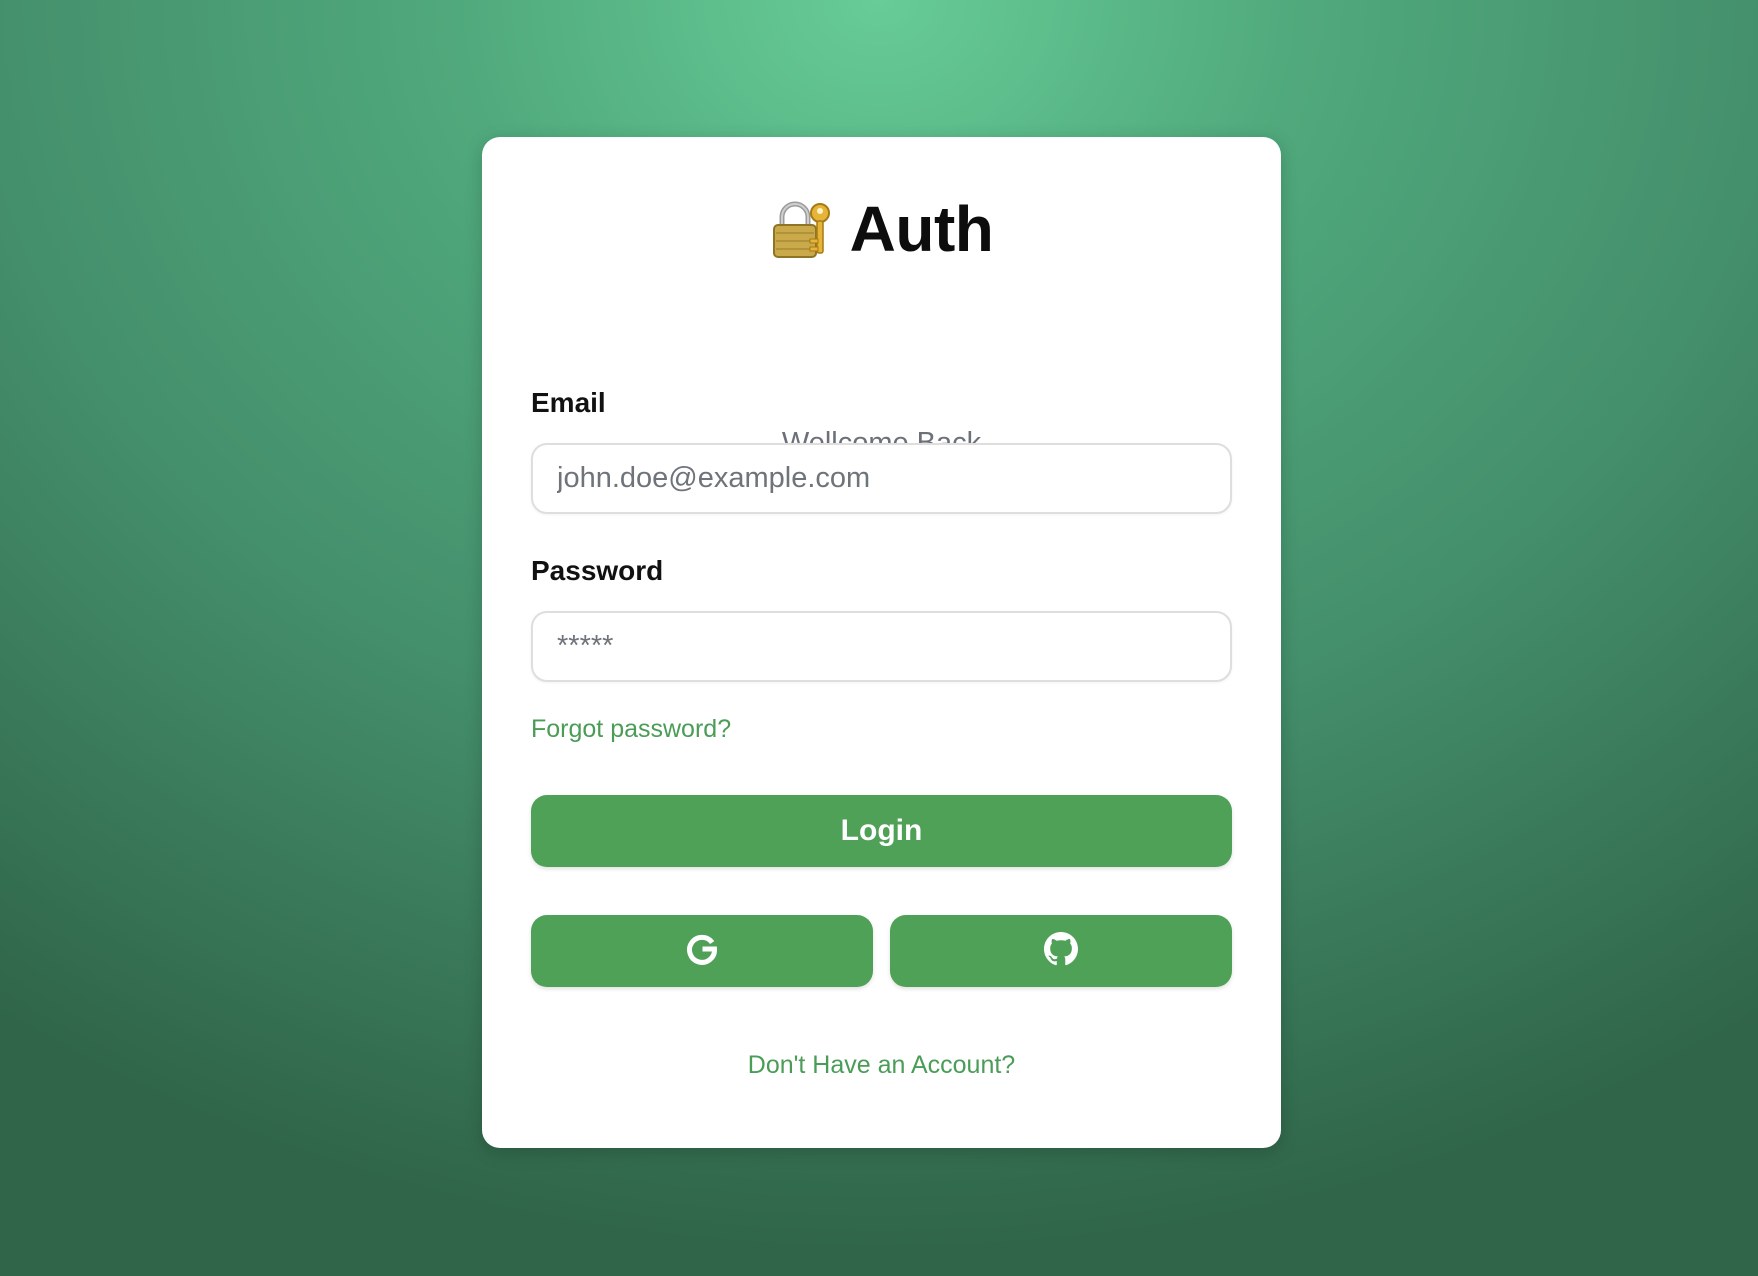 The width and height of the screenshot is (1758, 1276). I want to click on email-field, so click(881, 478).